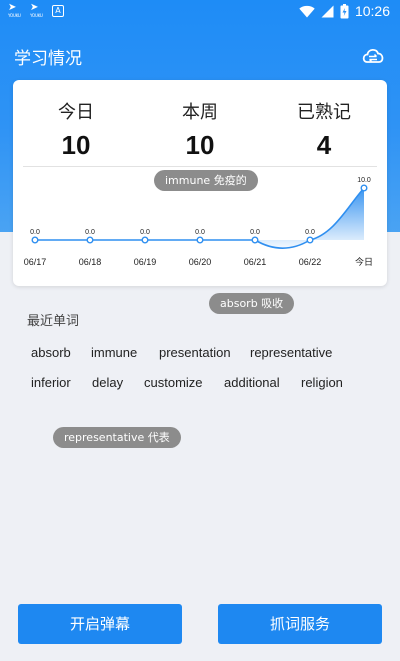  I want to click on word-chip: representative, so click(291, 352).